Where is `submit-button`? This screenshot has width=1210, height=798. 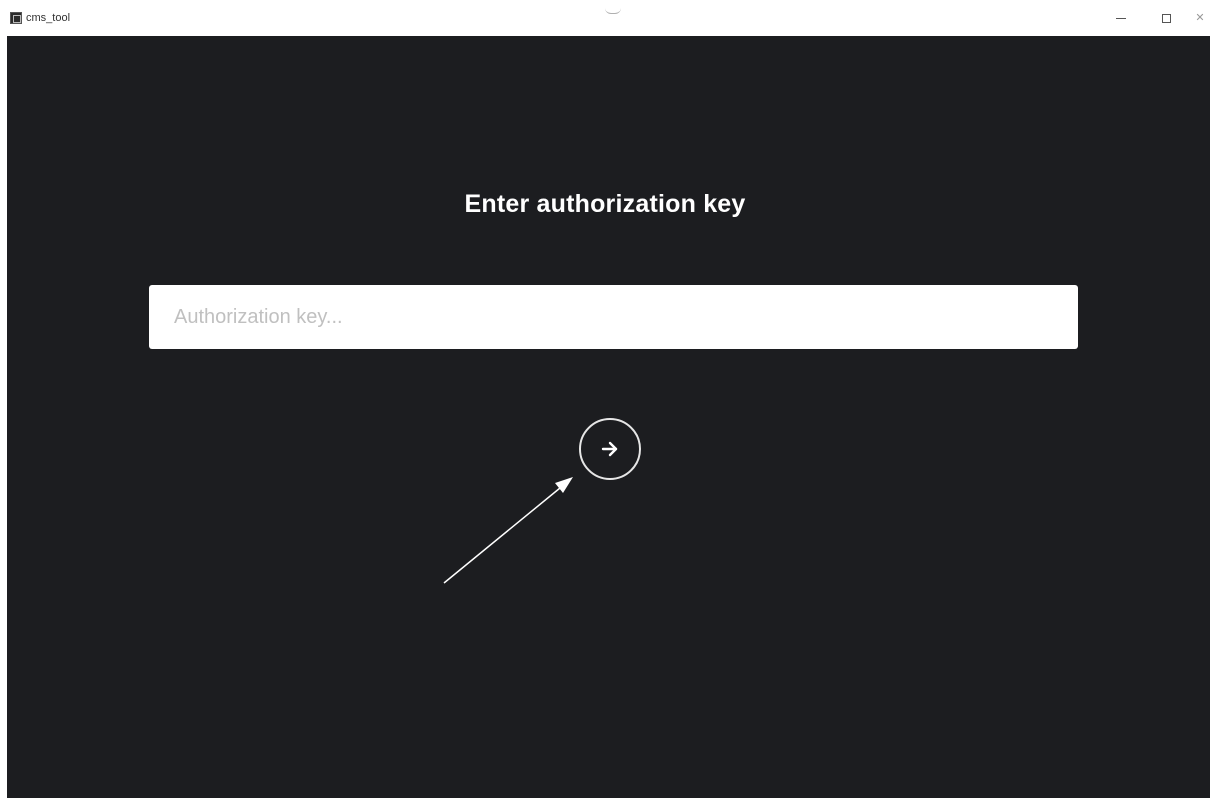
submit-button is located at coordinates (610, 449).